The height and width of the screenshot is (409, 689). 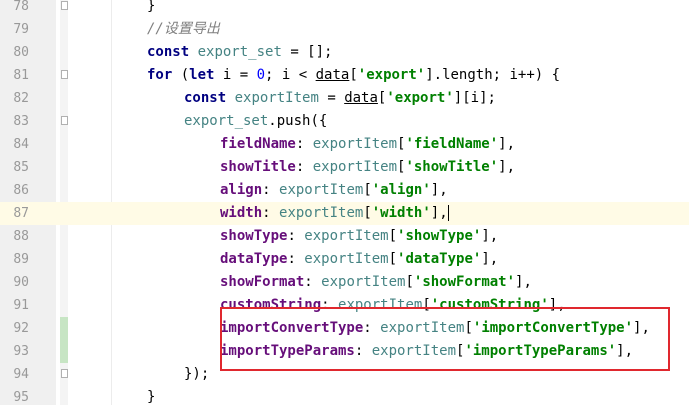 I want to click on code-punct: });, so click(x=197, y=374).